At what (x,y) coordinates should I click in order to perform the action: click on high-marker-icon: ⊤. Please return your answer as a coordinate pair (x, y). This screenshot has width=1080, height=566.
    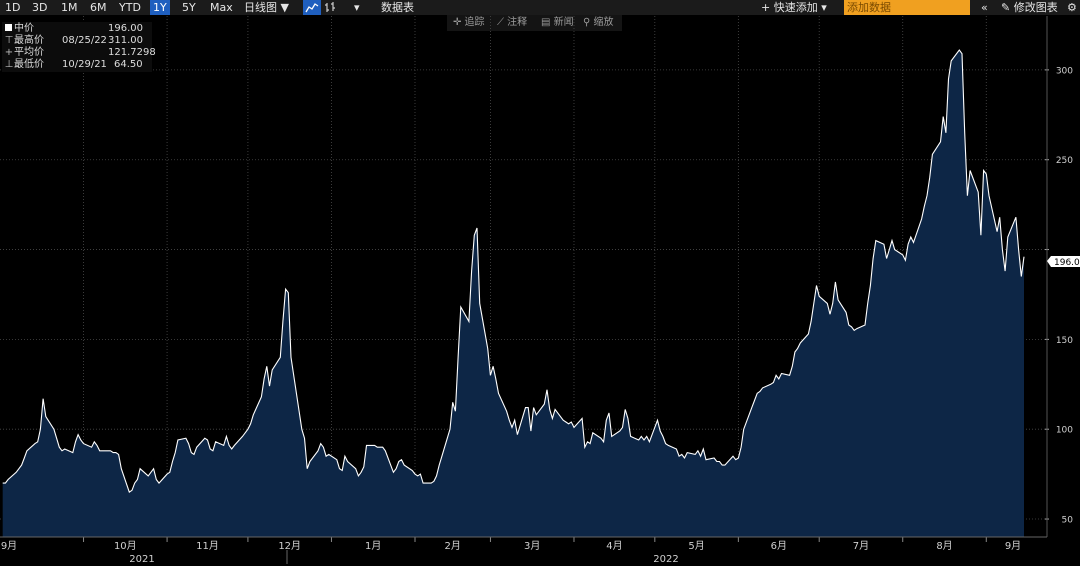
    Looking at the image, I should click on (9, 40).